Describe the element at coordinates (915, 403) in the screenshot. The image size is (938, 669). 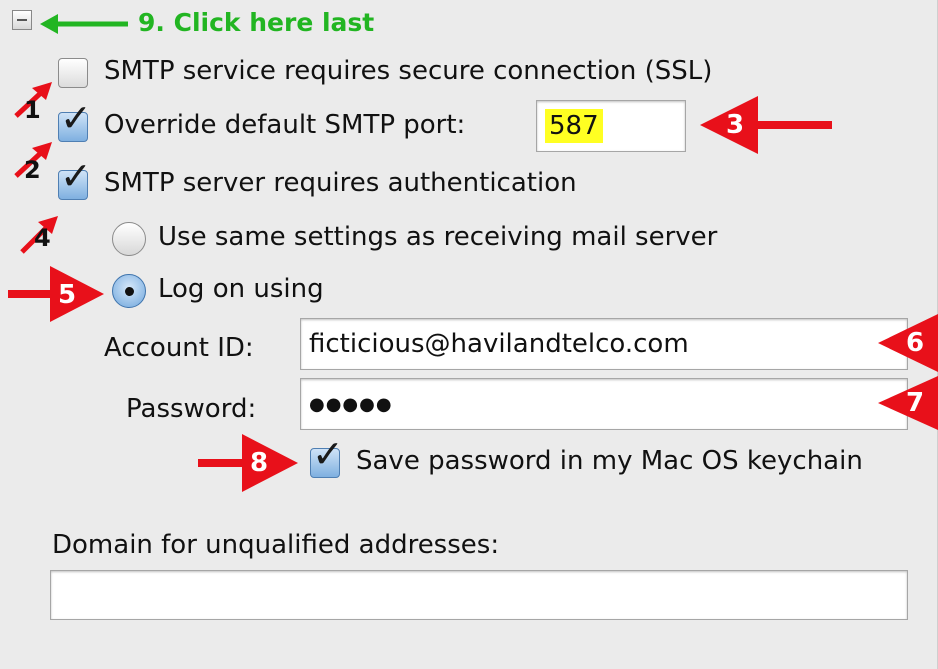
I see `annotation-7: 7` at that location.